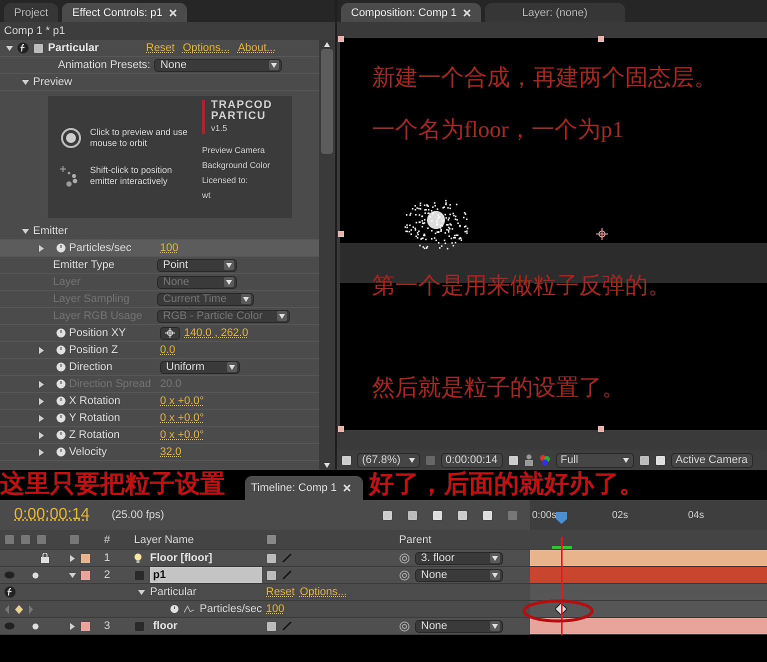 The height and width of the screenshot is (662, 767). Describe the element at coordinates (471, 460) in the screenshot. I see `time-field: 0:00:00:14` at that location.